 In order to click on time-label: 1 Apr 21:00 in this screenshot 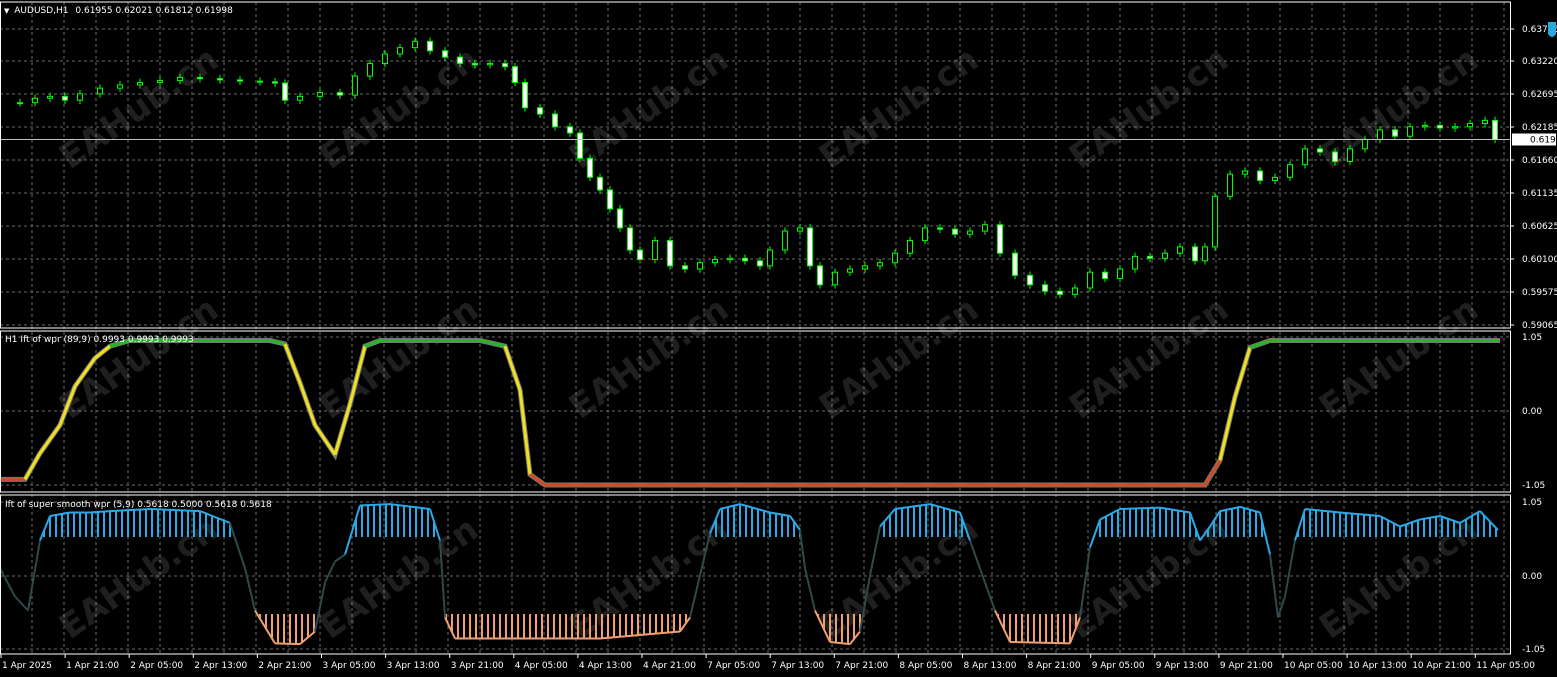, I will do `click(92, 666)`.